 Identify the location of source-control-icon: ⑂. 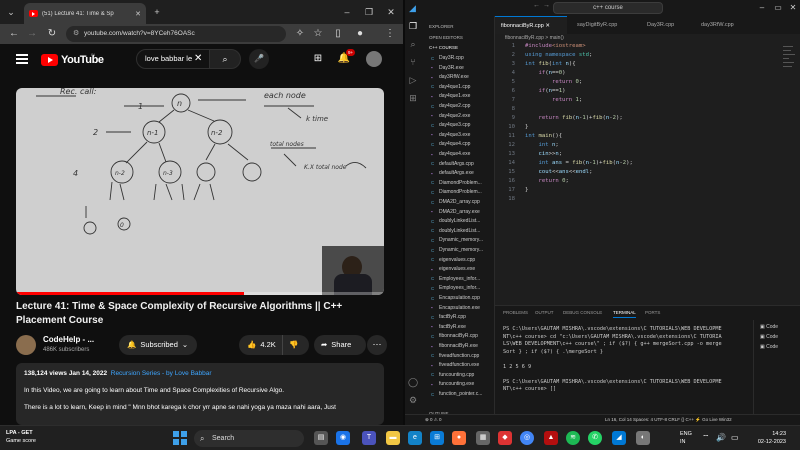
(413, 62).